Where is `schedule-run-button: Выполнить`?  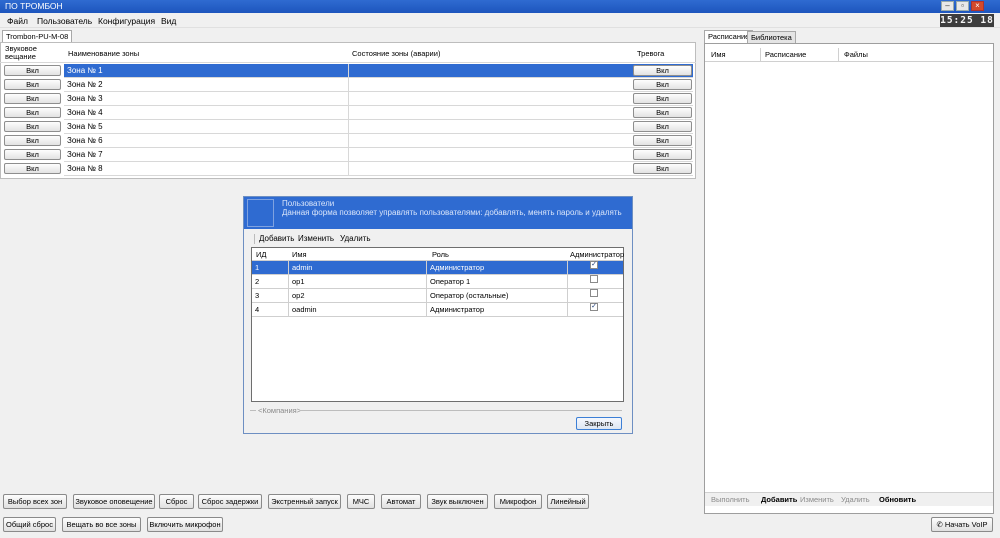
schedule-run-button: Выполнить is located at coordinates (730, 499).